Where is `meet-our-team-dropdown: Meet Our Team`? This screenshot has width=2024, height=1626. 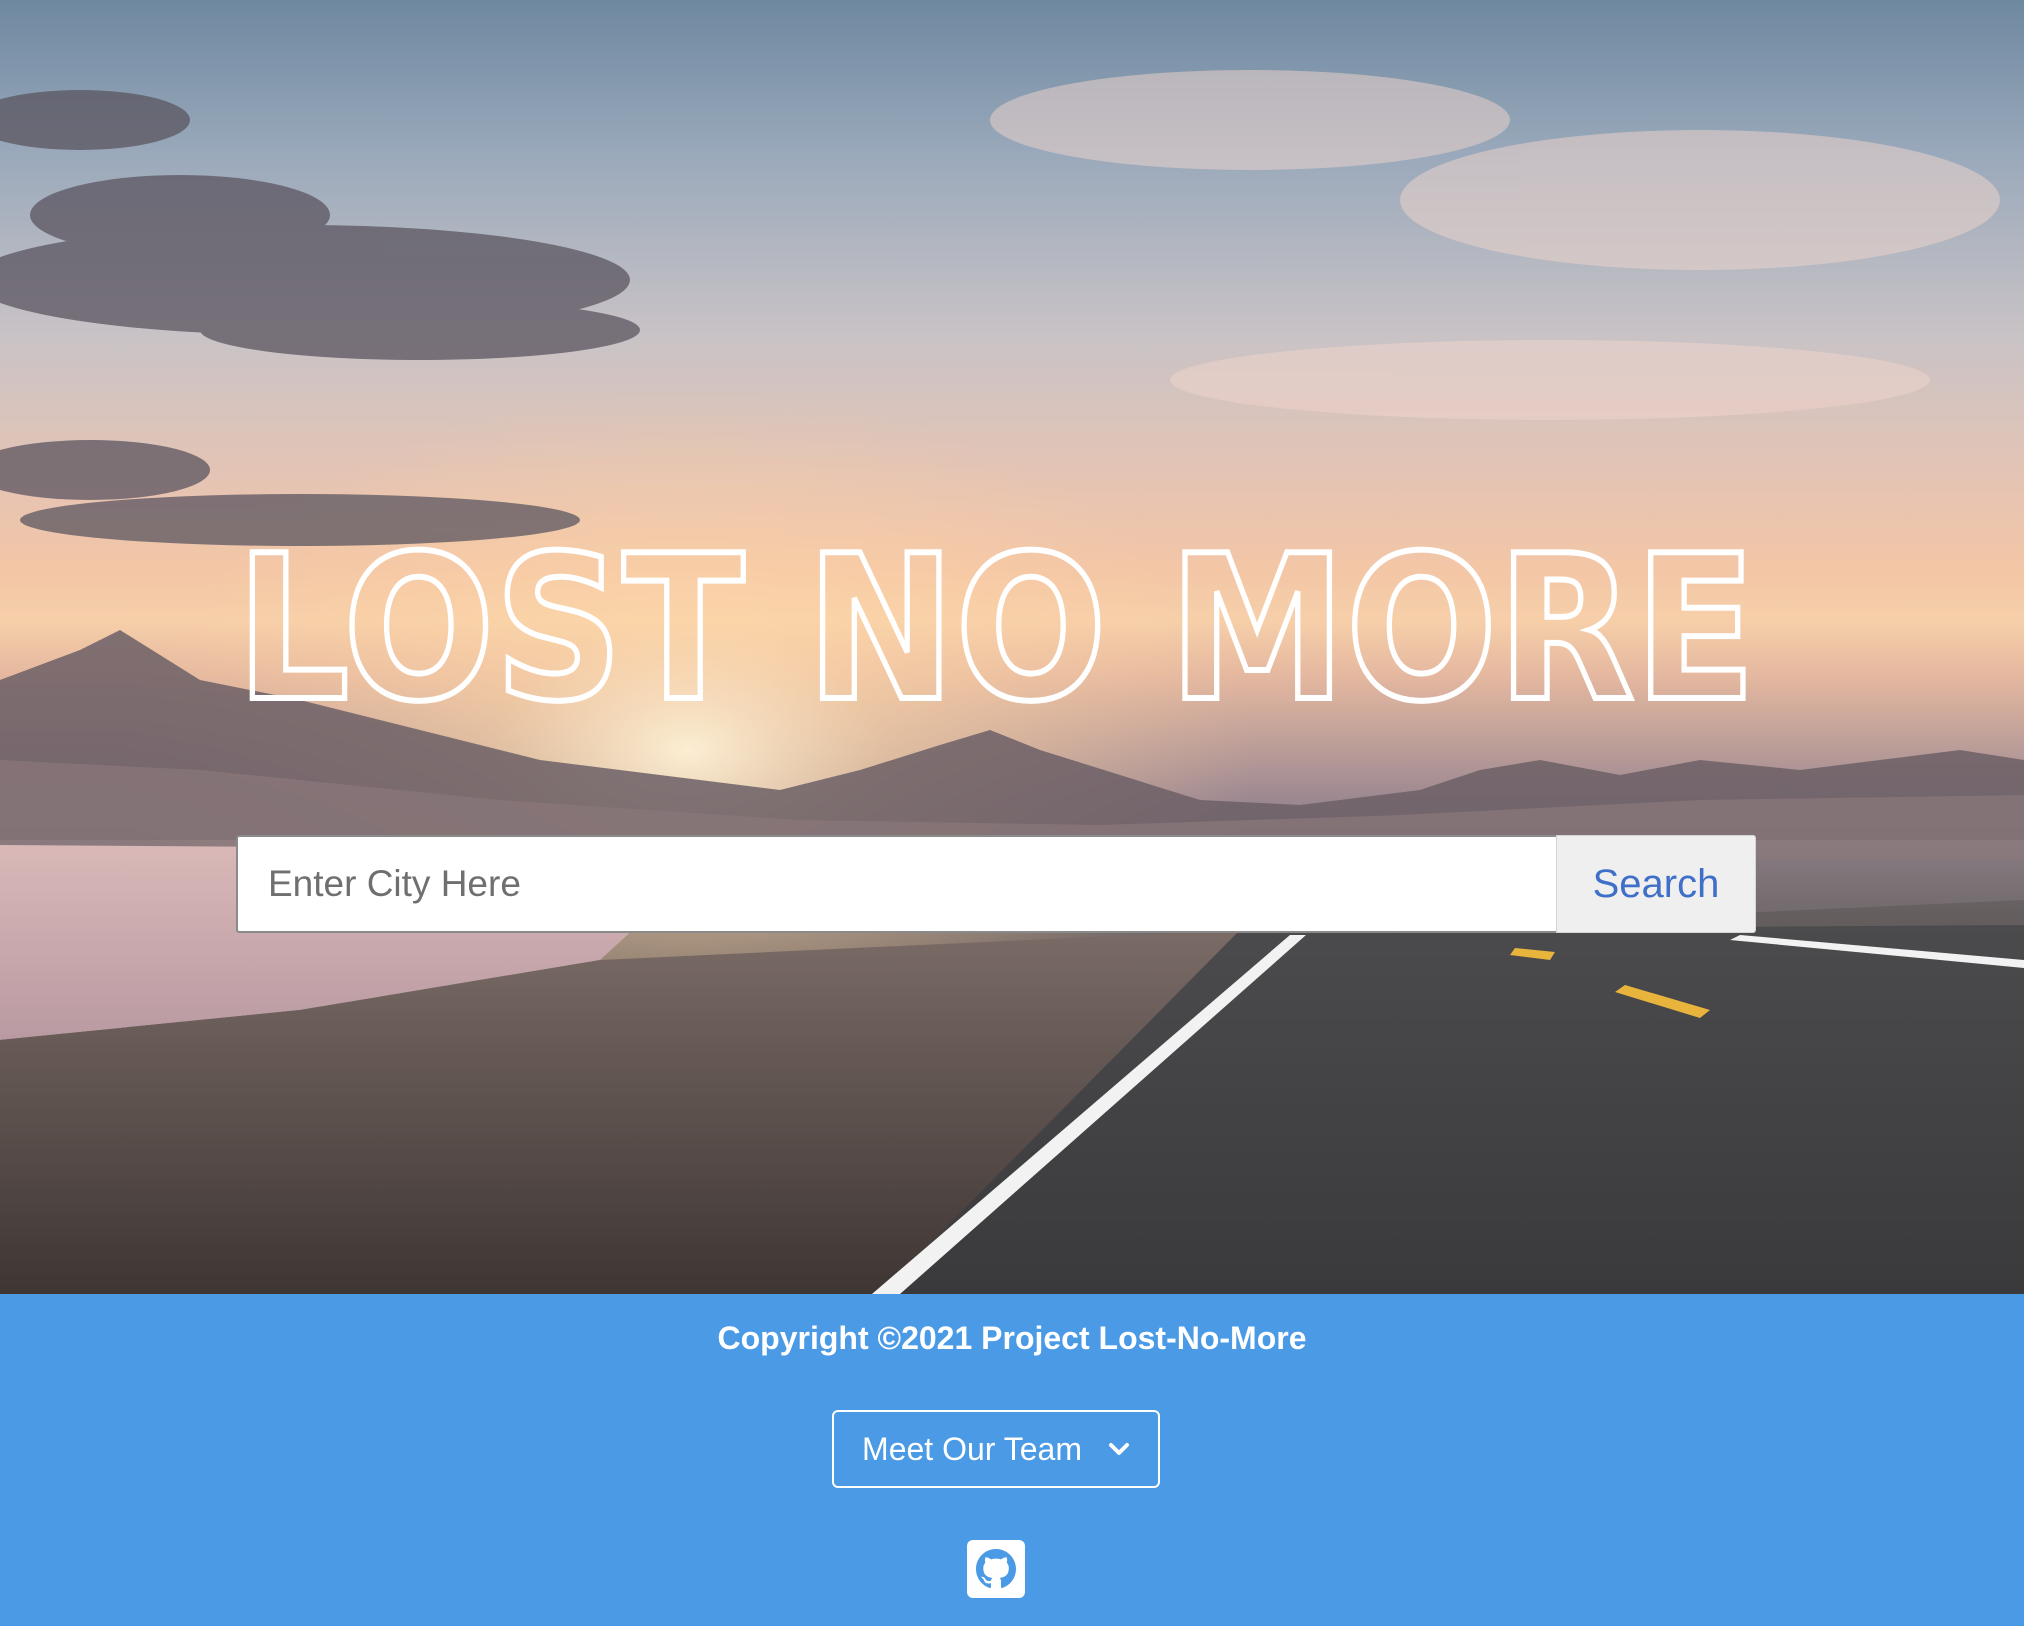 meet-our-team-dropdown: Meet Our Team is located at coordinates (996, 1449).